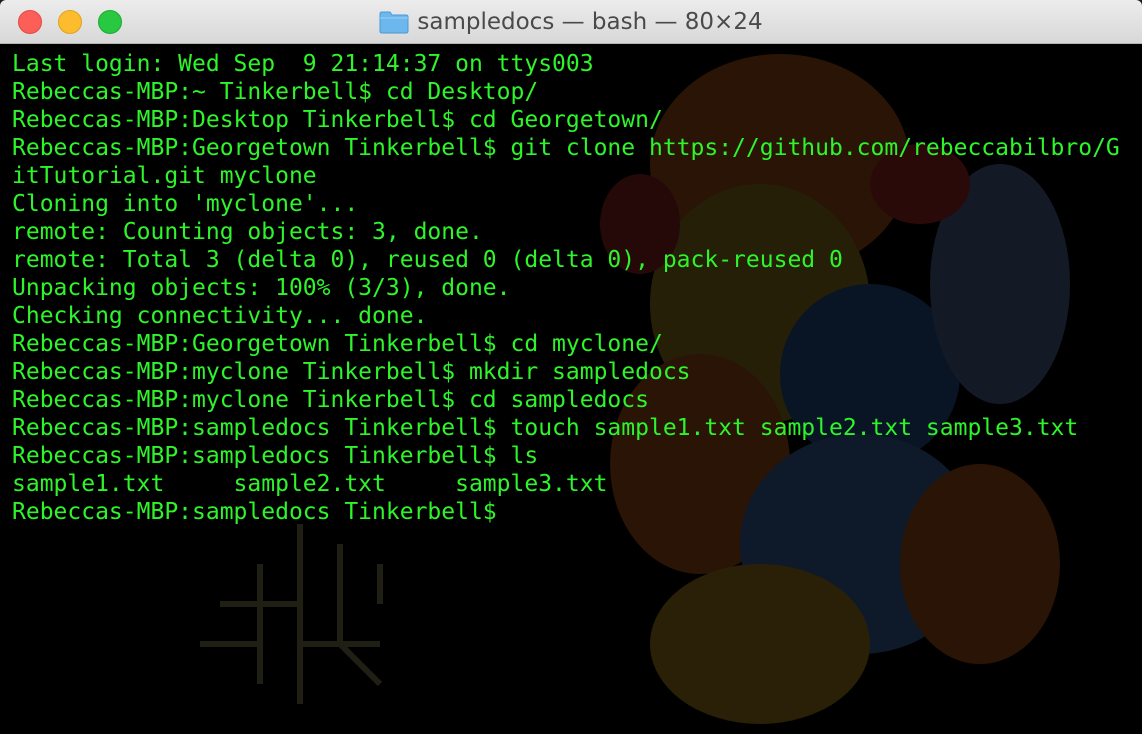  What do you see at coordinates (590, 22) in the screenshot?
I see `window-title: sampledocs — bash — 80×24` at bounding box center [590, 22].